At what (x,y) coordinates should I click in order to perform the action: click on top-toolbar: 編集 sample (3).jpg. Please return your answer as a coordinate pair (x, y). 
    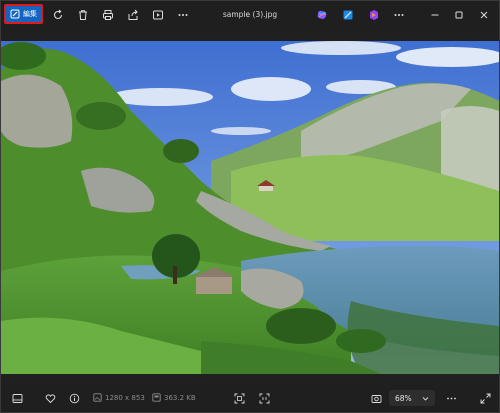
    Looking at the image, I should click on (250, 16).